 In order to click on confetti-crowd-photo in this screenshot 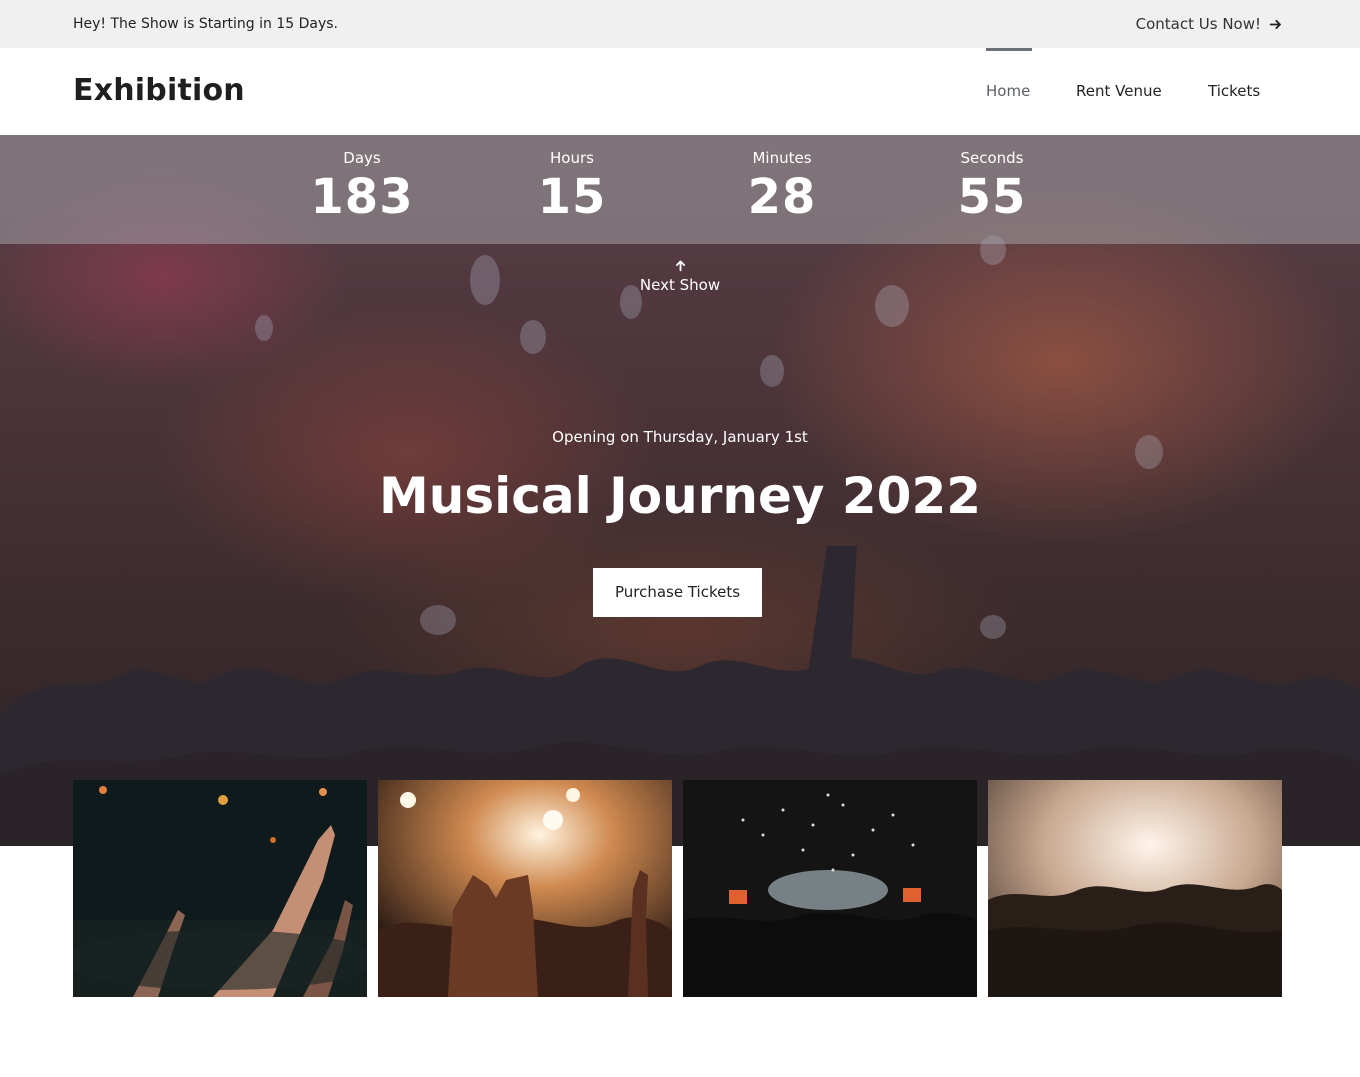, I will do `click(830, 888)`.